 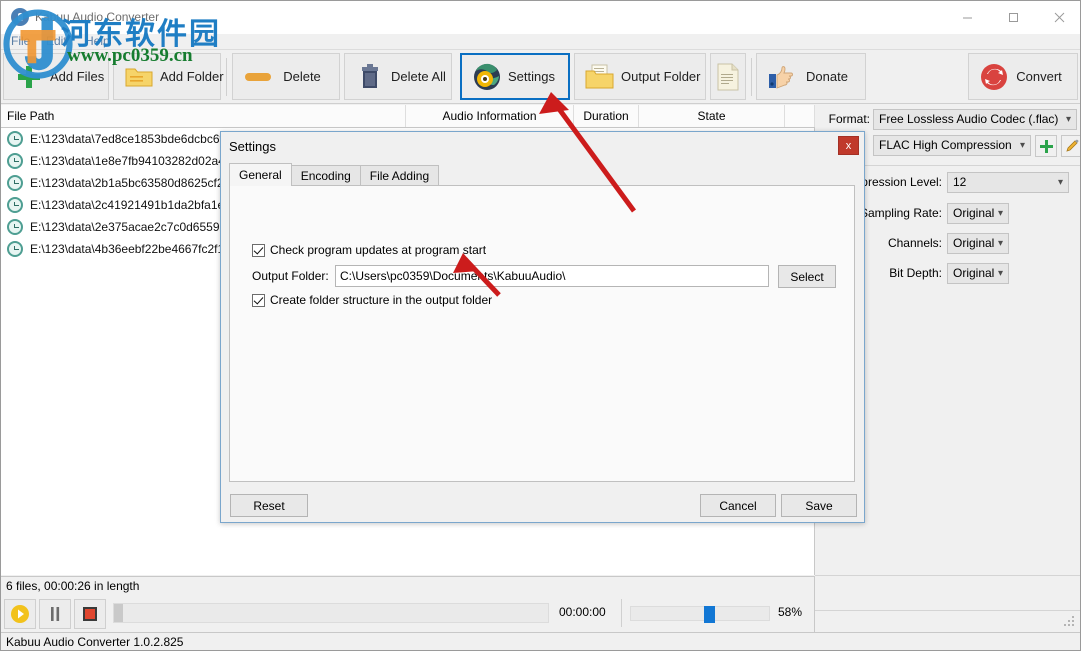 What do you see at coordinates (203, 116) in the screenshot?
I see `column-header-file-path: File Path` at bounding box center [203, 116].